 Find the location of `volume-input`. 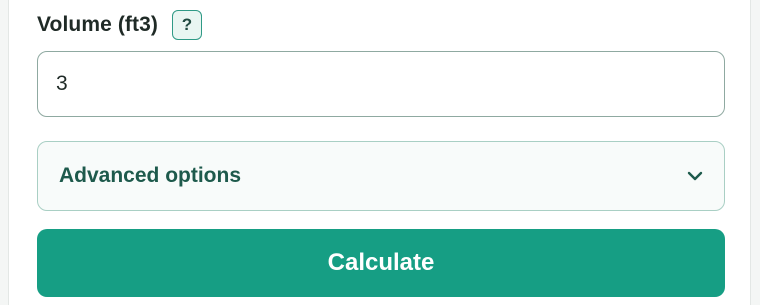

volume-input is located at coordinates (376, 84).